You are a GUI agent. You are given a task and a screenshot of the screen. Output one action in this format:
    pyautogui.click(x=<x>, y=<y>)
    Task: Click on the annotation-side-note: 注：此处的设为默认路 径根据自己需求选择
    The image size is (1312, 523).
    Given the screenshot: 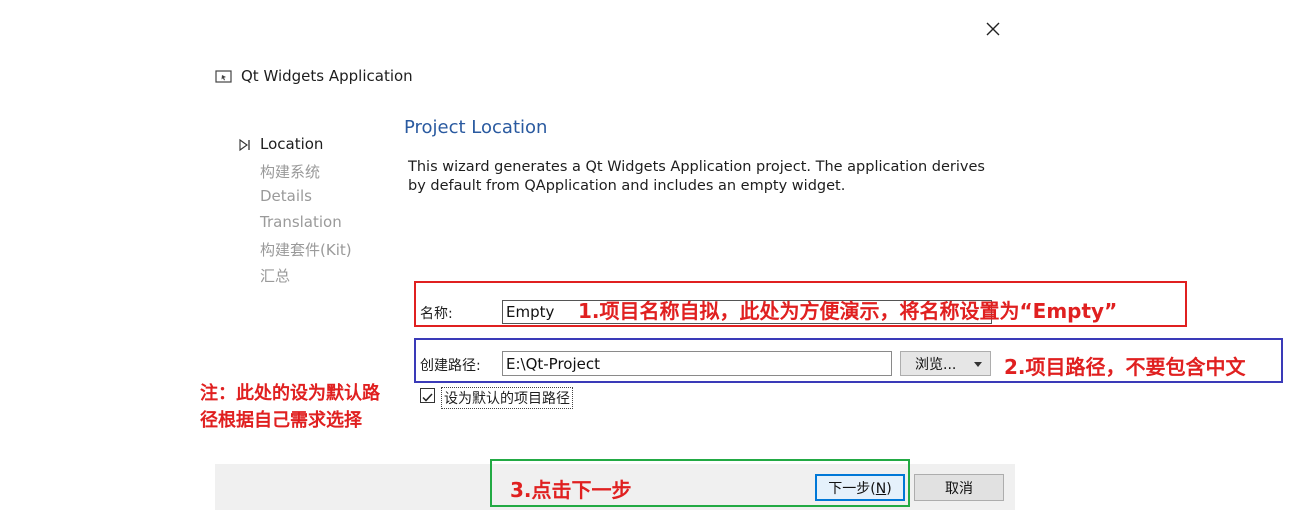 What is the action you would take?
    pyautogui.click(x=290, y=407)
    